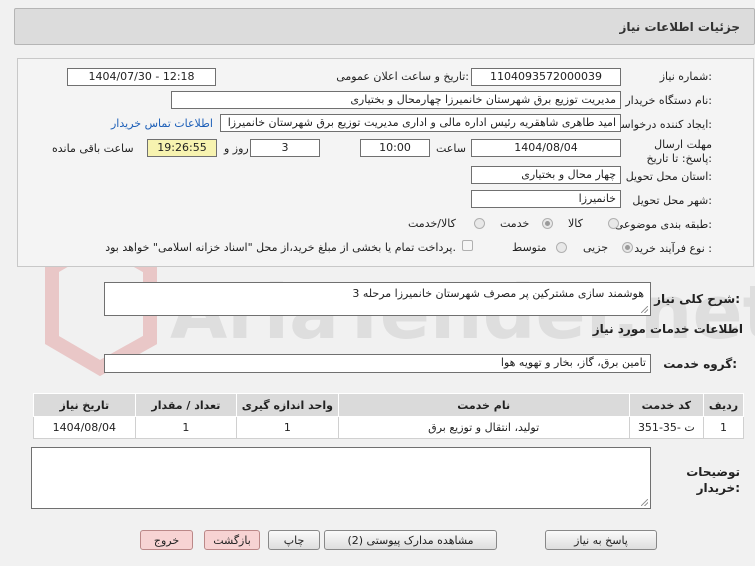 The width and height of the screenshot is (755, 566). I want to click on service-group-label: گروه خدمت:, so click(700, 364).